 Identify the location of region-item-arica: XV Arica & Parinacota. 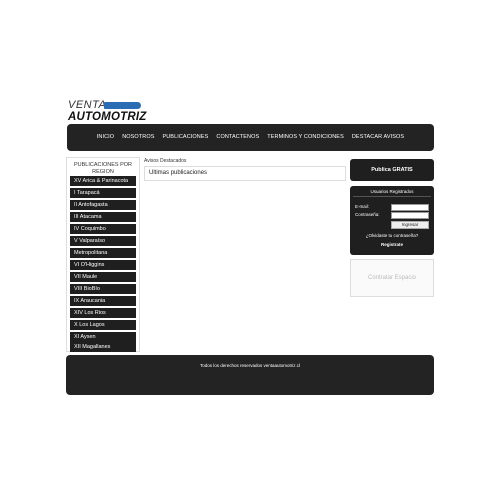
(103, 181).